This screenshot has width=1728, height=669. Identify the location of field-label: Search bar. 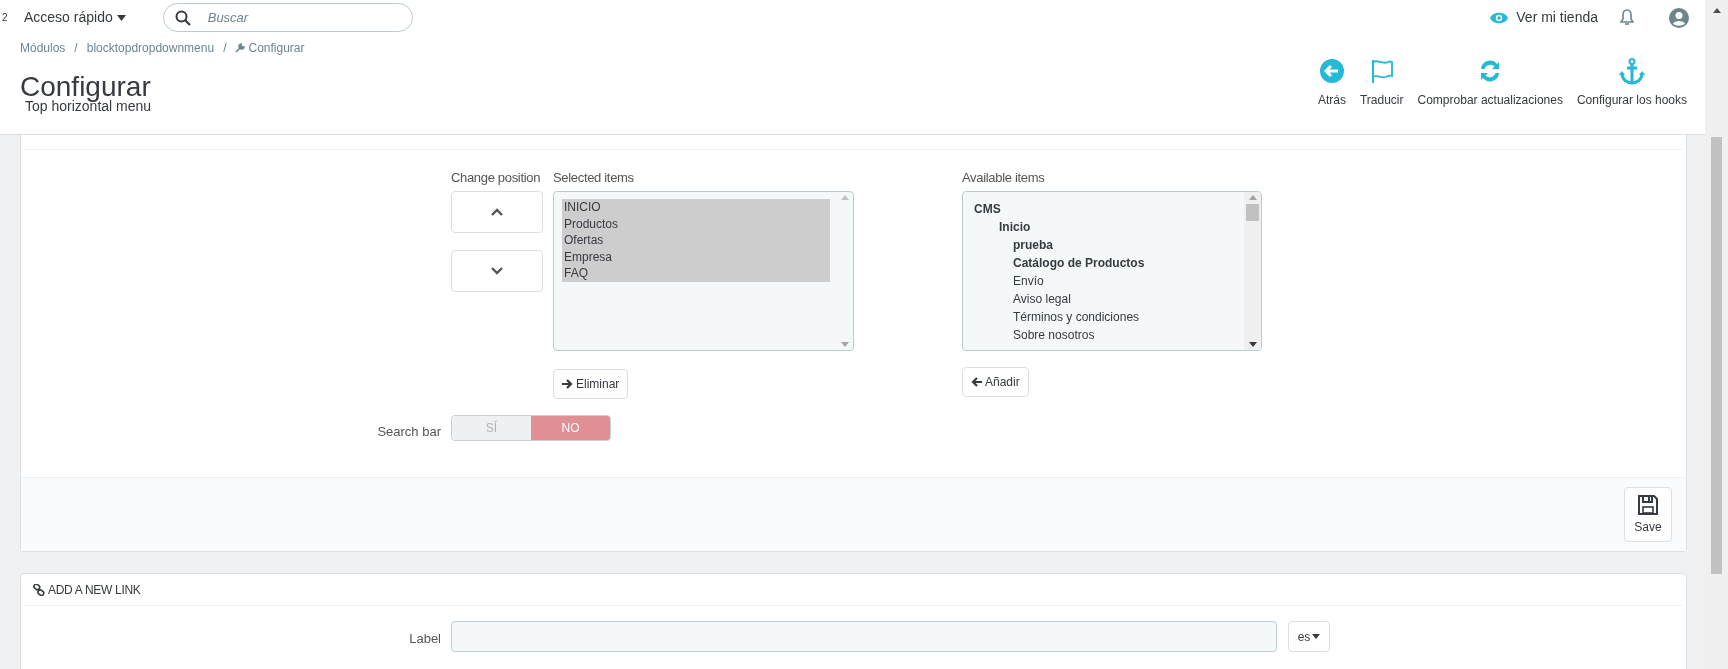
(409, 432).